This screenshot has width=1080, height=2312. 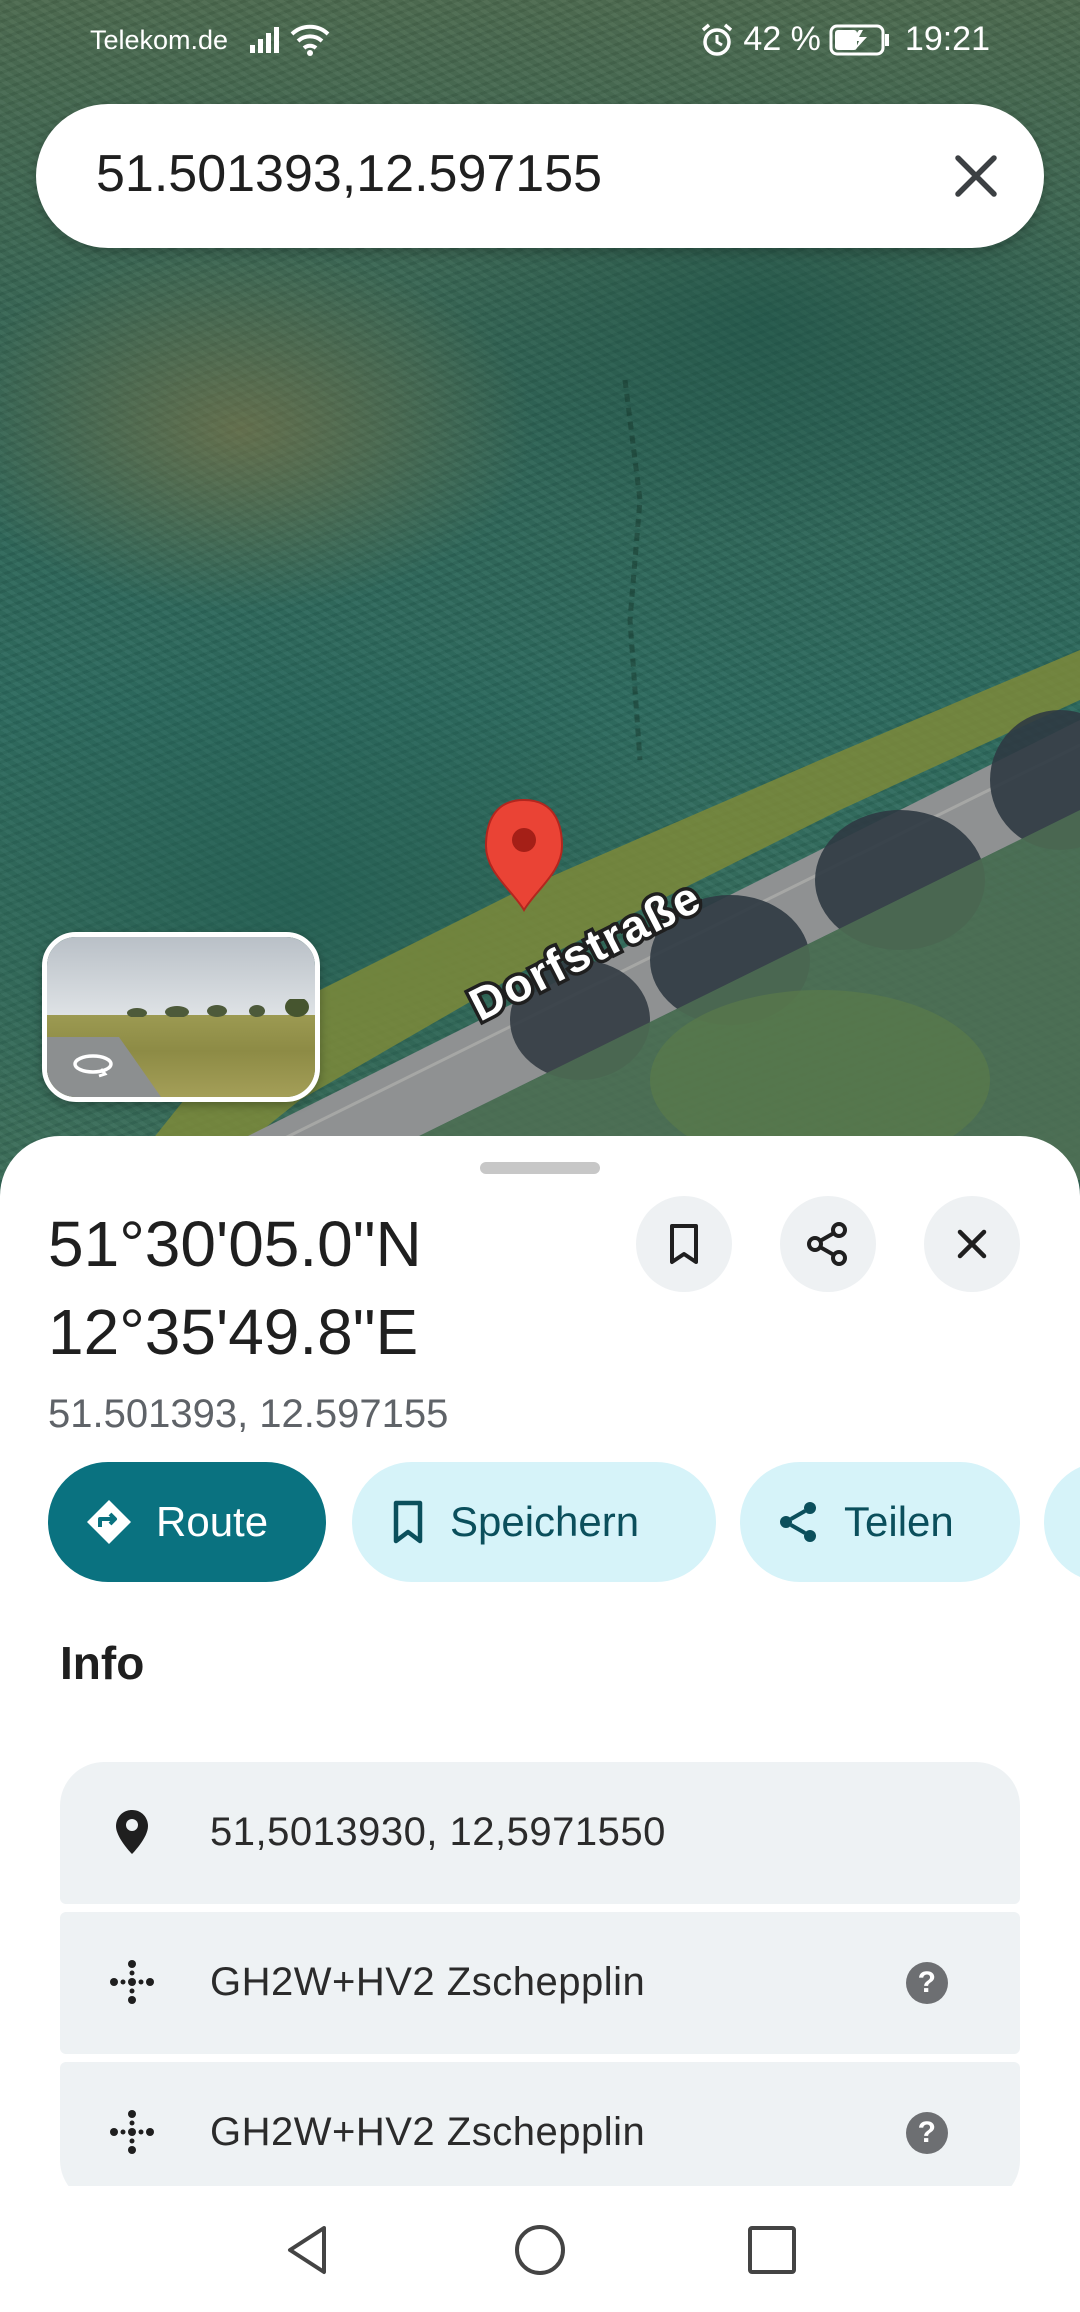 I want to click on title-latitude: 51°30'05.0"N, so click(x=235, y=1244).